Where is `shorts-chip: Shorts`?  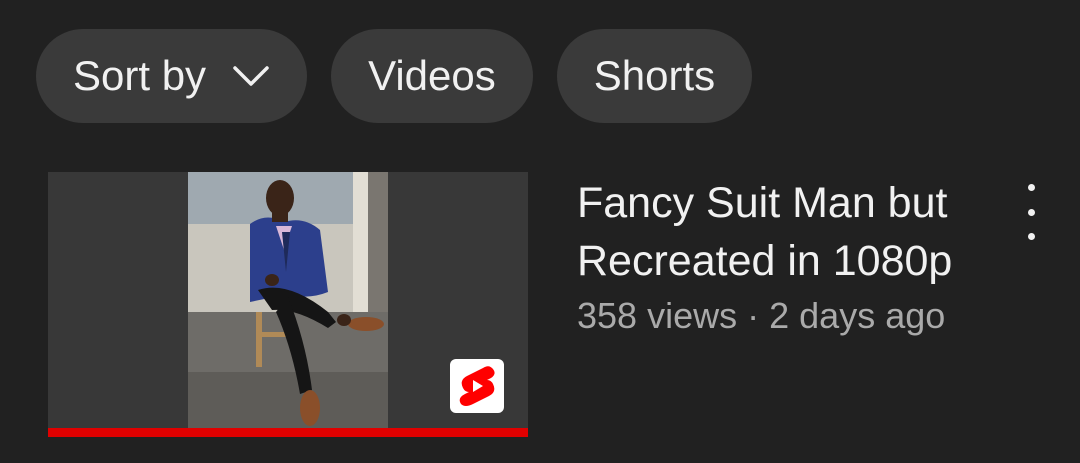 shorts-chip: Shorts is located at coordinates (654, 76).